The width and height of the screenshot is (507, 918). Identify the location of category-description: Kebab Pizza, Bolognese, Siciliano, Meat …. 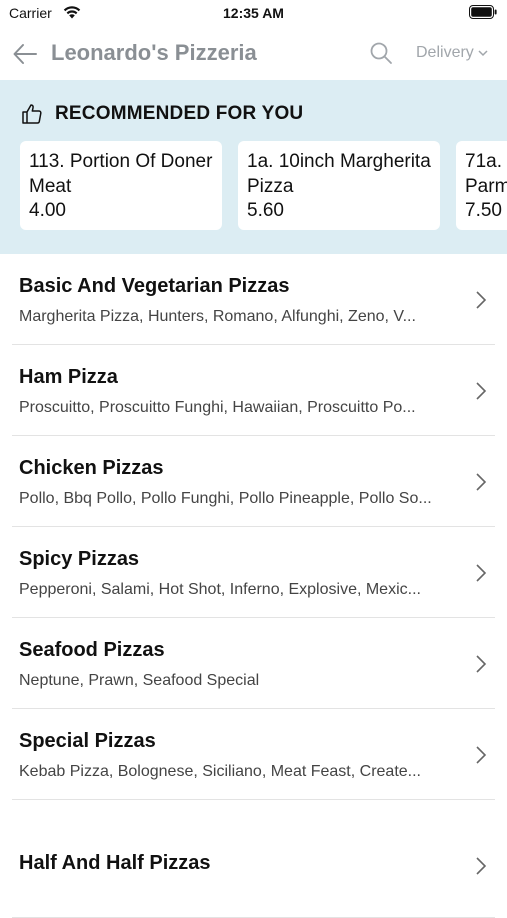
(220, 771).